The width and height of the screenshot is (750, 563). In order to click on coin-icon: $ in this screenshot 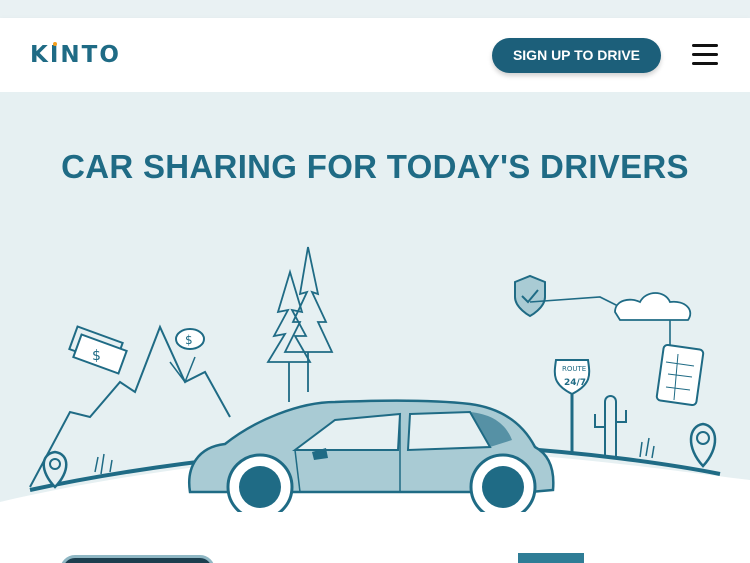, I will do `click(190, 339)`.